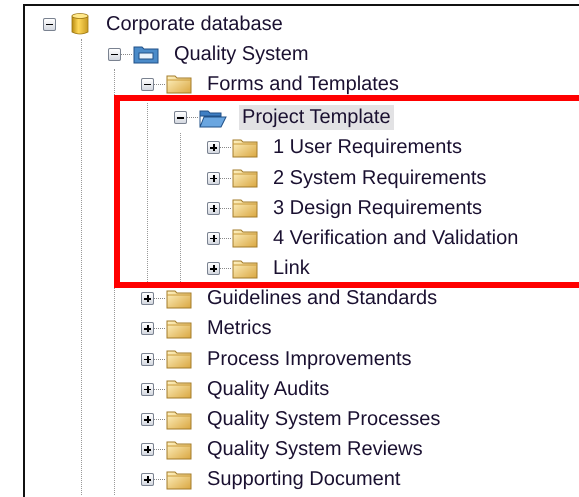 This screenshot has width=579, height=497. What do you see at coordinates (377, 208) in the screenshot?
I see `tree-item: 3 Design Requirements` at bounding box center [377, 208].